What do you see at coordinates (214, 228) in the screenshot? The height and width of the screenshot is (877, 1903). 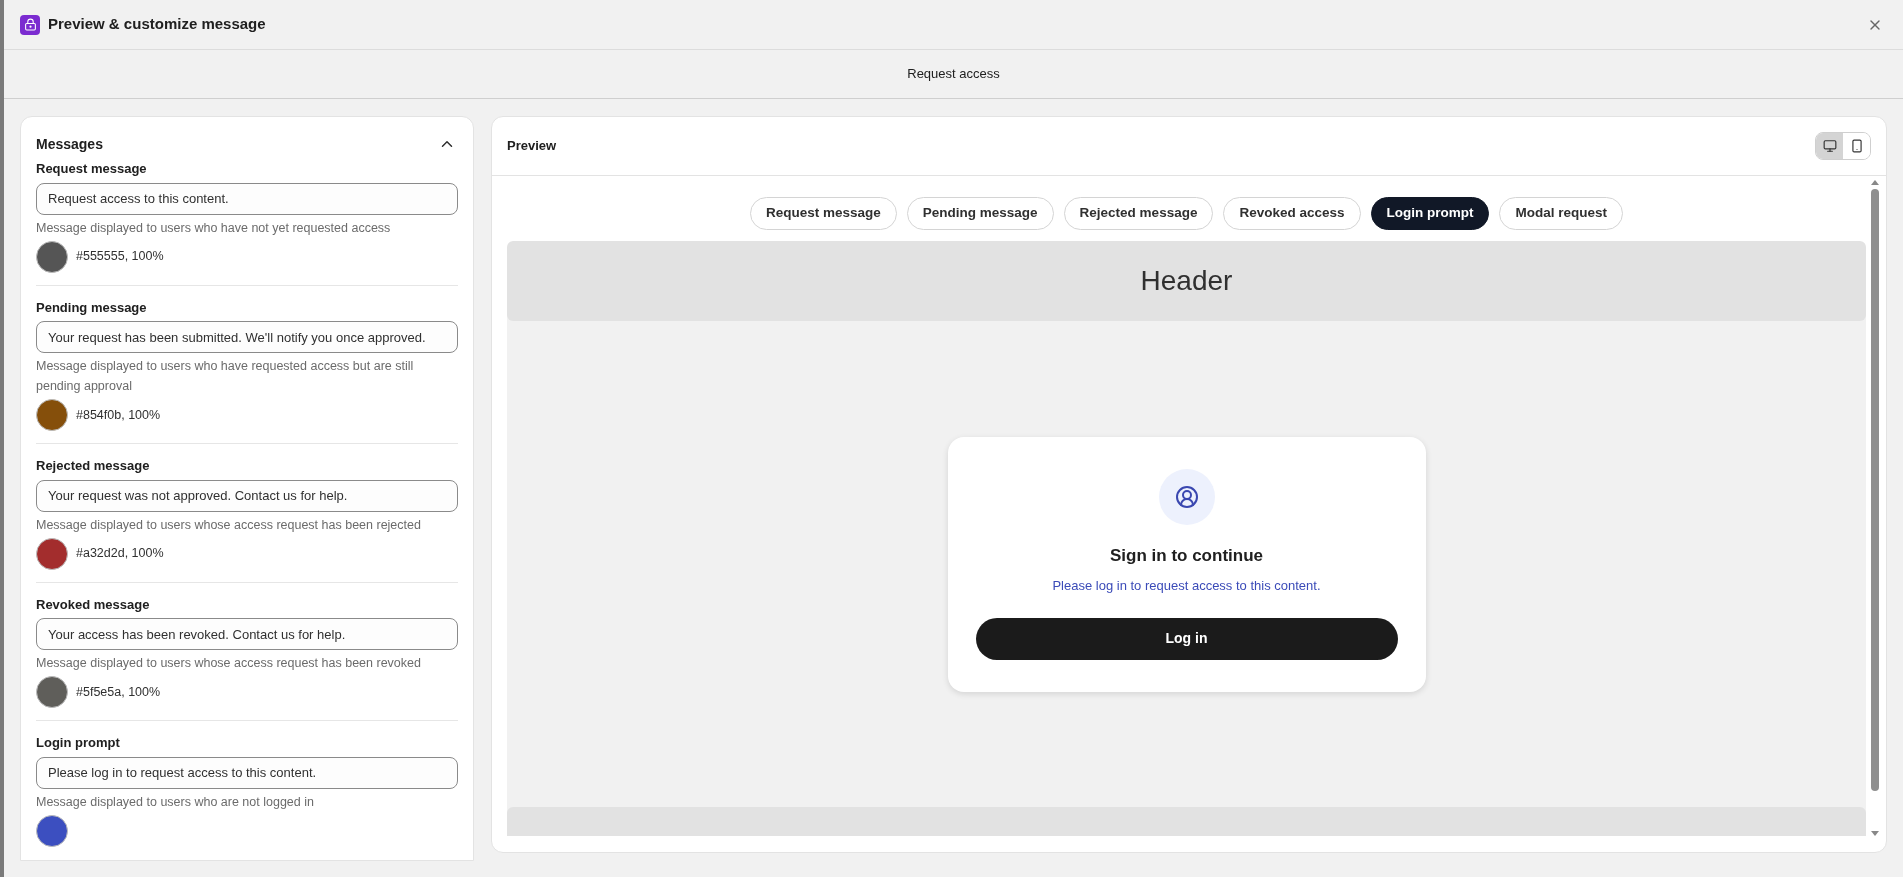 I see `help-text: Message displayed to users who have not yet requested access` at bounding box center [214, 228].